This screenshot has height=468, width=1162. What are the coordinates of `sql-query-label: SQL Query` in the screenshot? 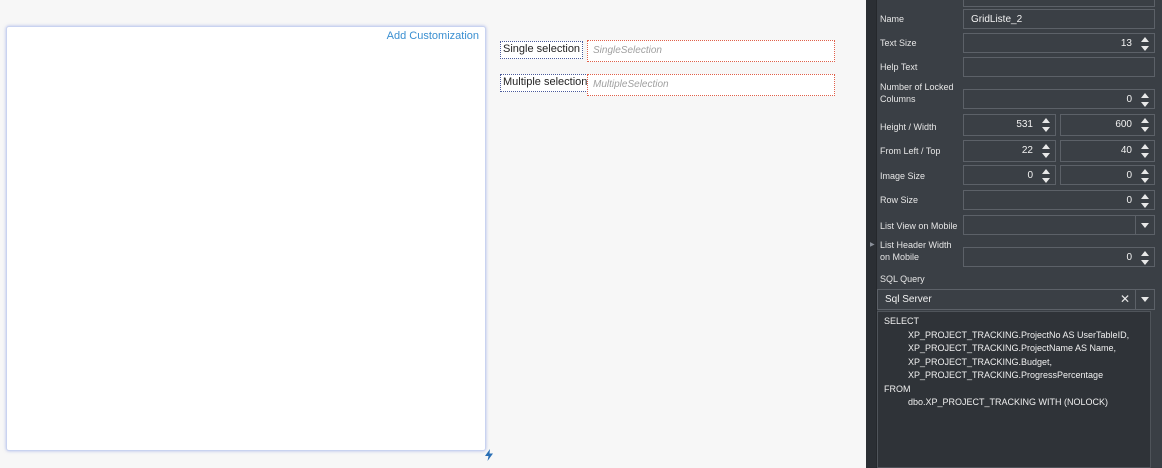 It's located at (902, 279).